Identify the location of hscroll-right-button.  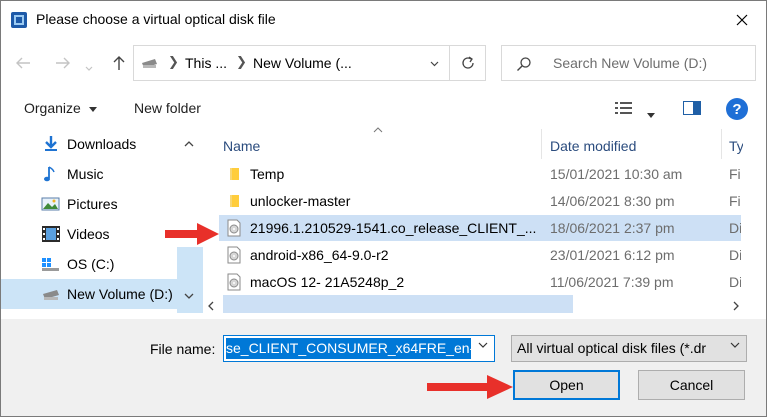
(736, 306).